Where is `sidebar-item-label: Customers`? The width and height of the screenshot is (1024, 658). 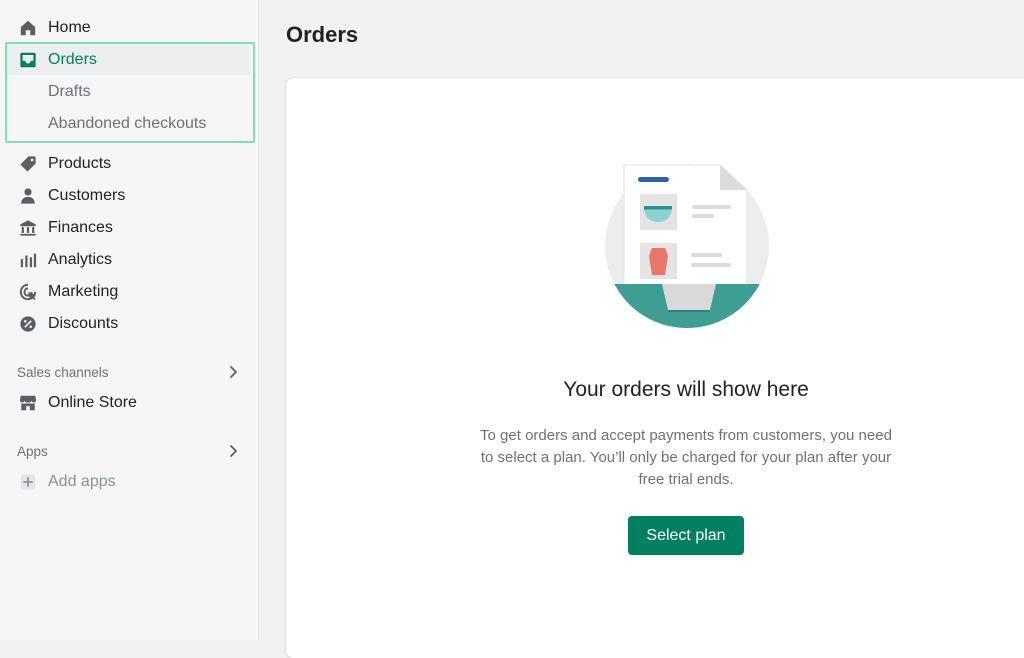 sidebar-item-label: Customers is located at coordinates (87, 195).